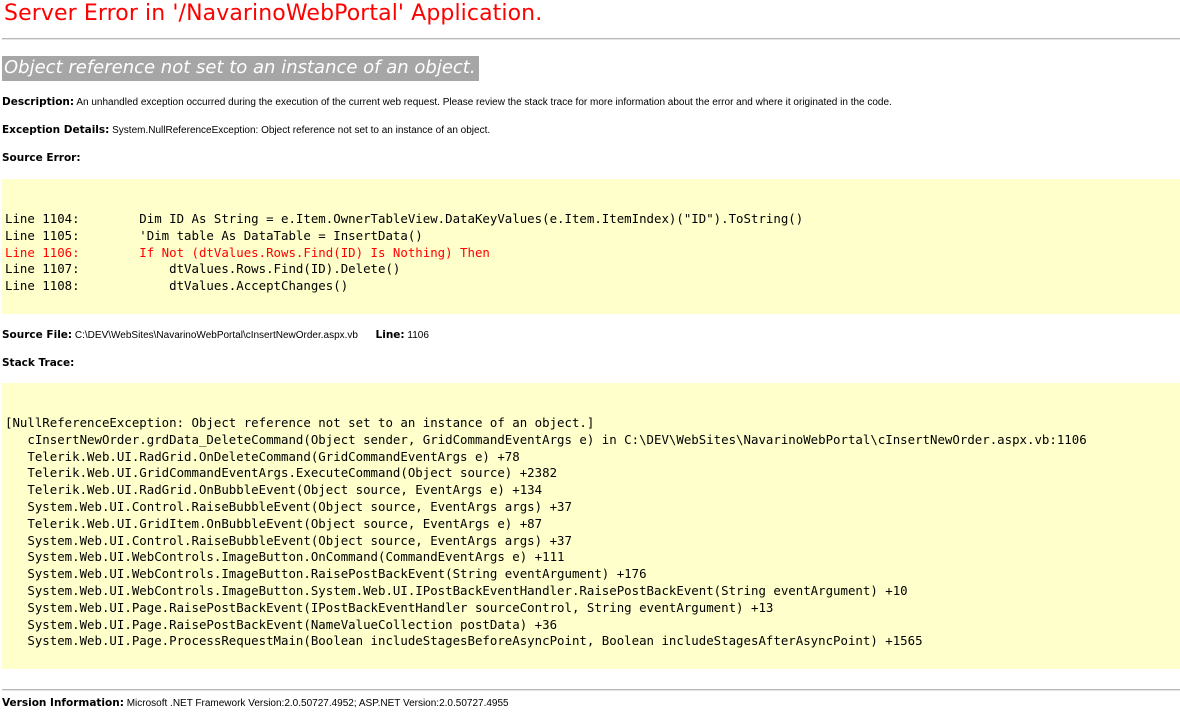  Describe the element at coordinates (418, 335) in the screenshot. I see `line-number: 1106` at that location.